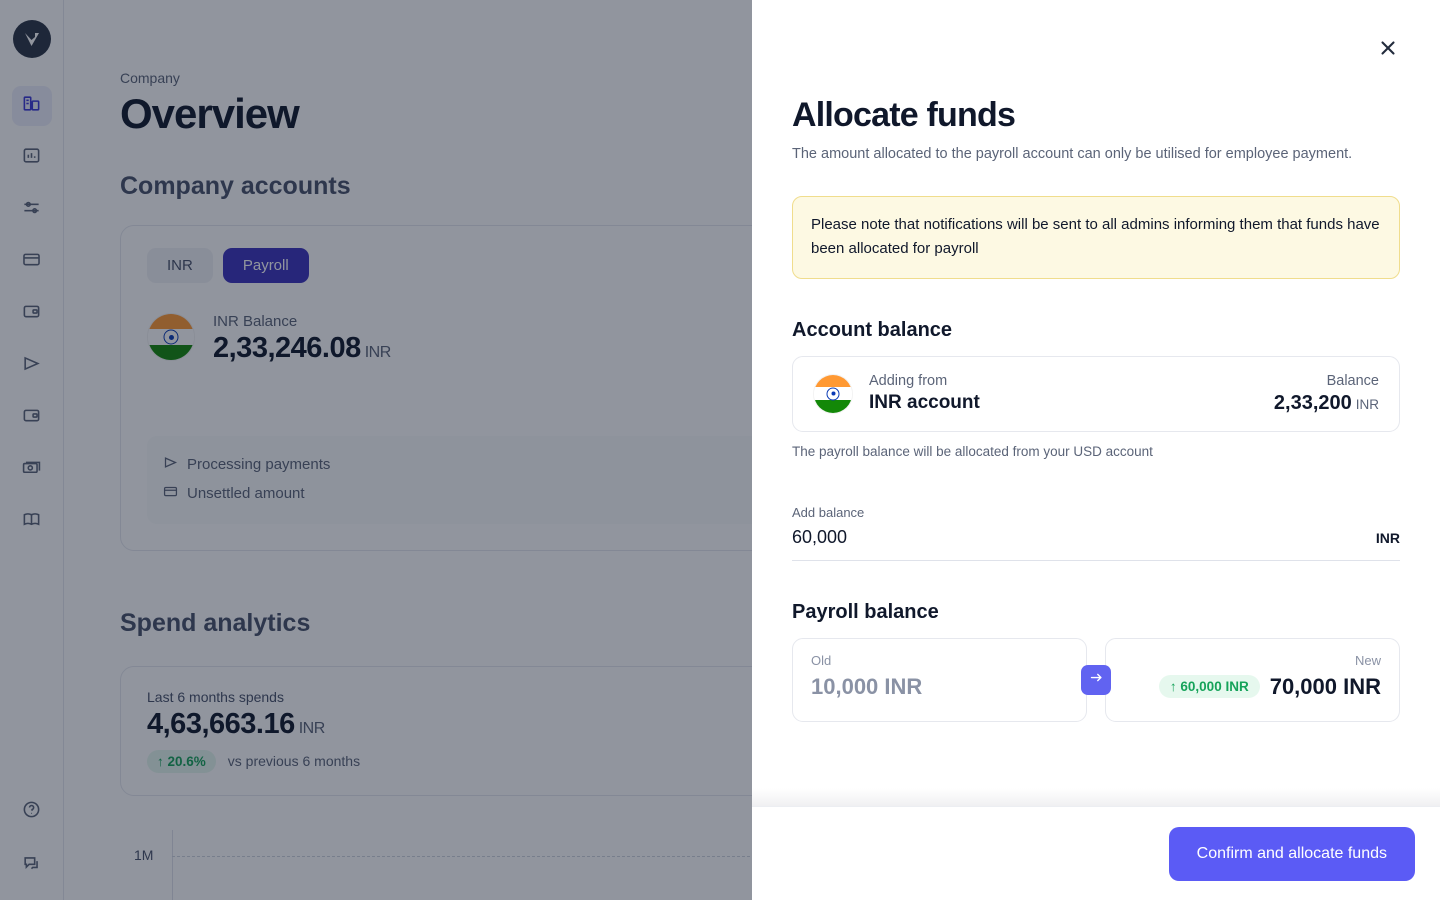 Image resolution: width=1440 pixels, height=900 pixels. I want to click on confirm-allocate-button: Confirm and allocate funds, so click(1291, 853).